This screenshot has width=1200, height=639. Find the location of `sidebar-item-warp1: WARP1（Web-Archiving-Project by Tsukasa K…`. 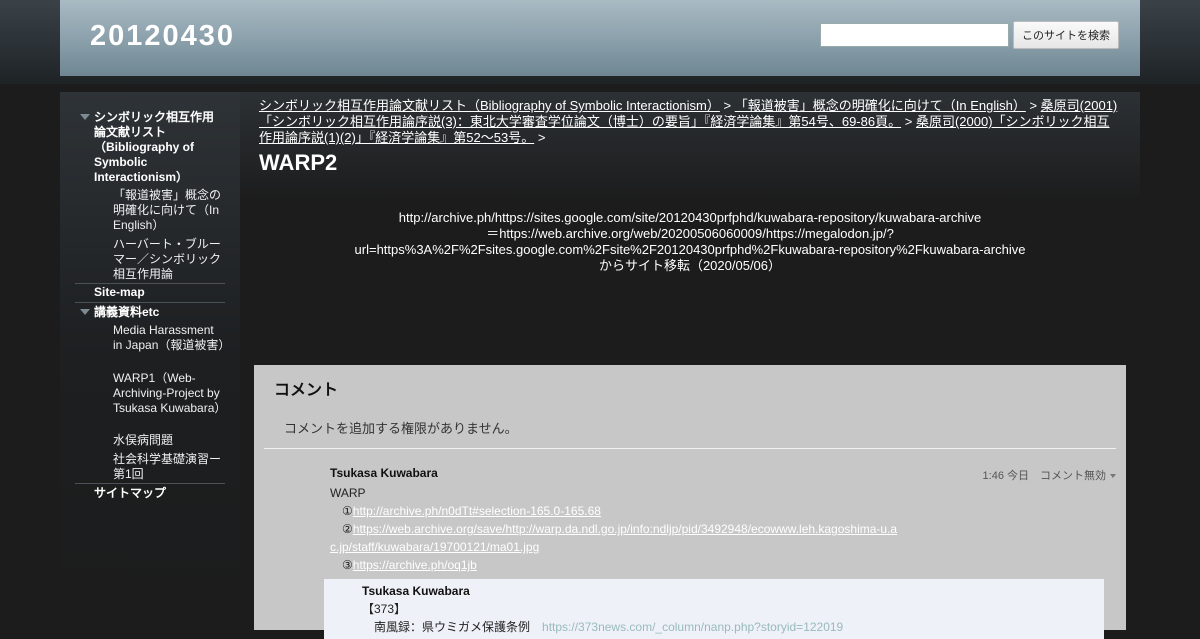

sidebar-item-warp1: WARP1（Web-Archiving-Project by Tsukasa K… is located at coordinates (169, 393).